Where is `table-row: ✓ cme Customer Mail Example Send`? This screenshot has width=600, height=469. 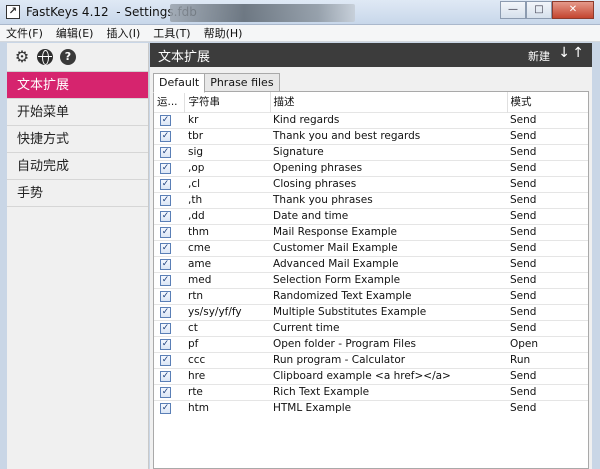
table-row: ✓ cme Customer Mail Example Send is located at coordinates (371, 247).